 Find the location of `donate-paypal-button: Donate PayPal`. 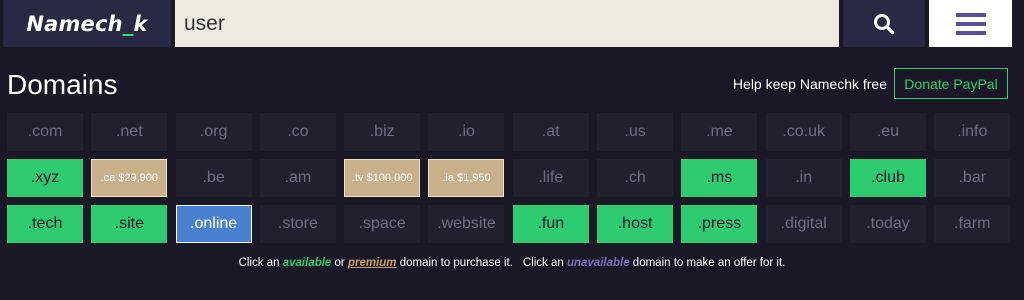

donate-paypal-button: Donate PayPal is located at coordinates (951, 83).